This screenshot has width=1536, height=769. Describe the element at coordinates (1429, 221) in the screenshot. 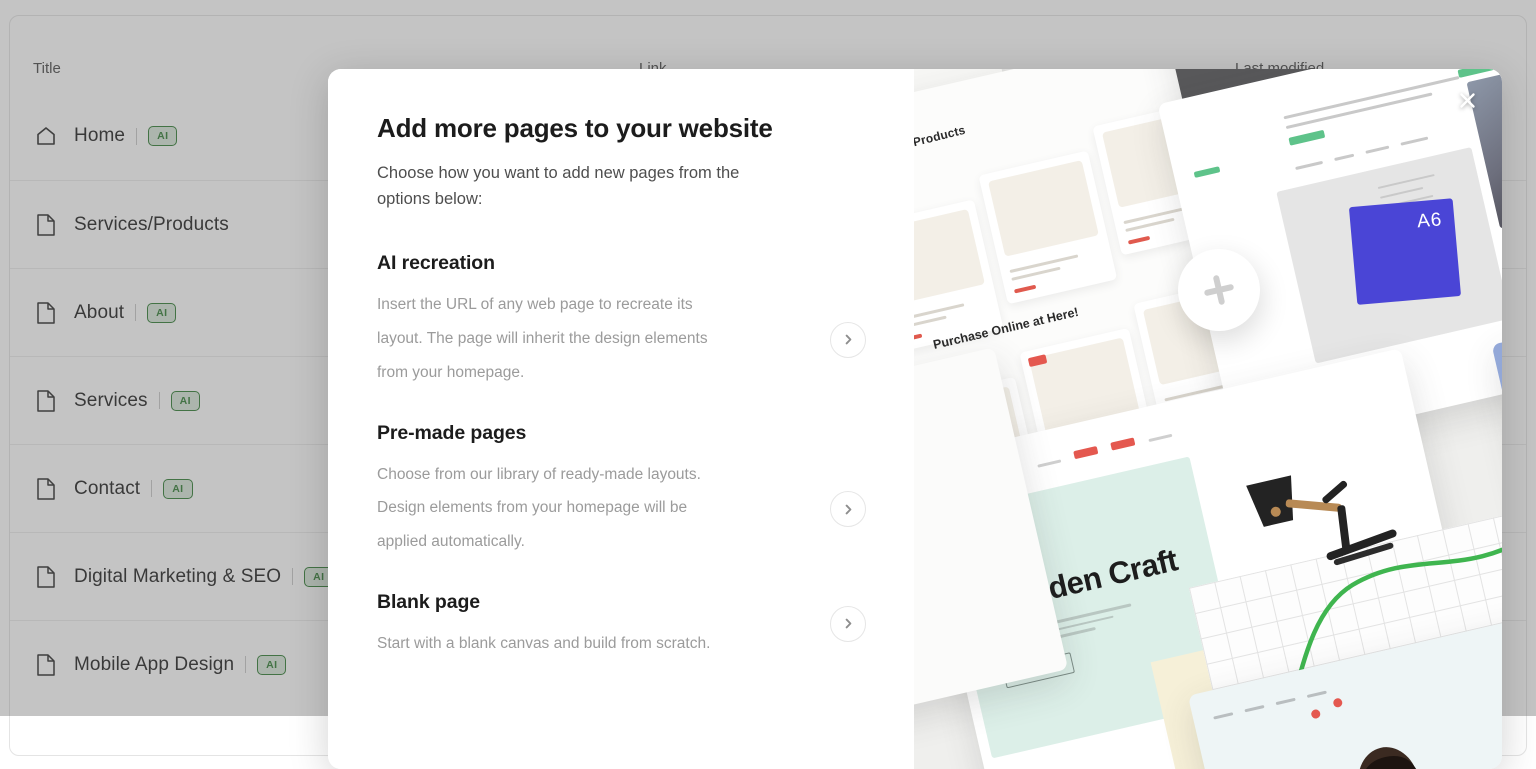

I see `mock-a6-label: A6` at that location.